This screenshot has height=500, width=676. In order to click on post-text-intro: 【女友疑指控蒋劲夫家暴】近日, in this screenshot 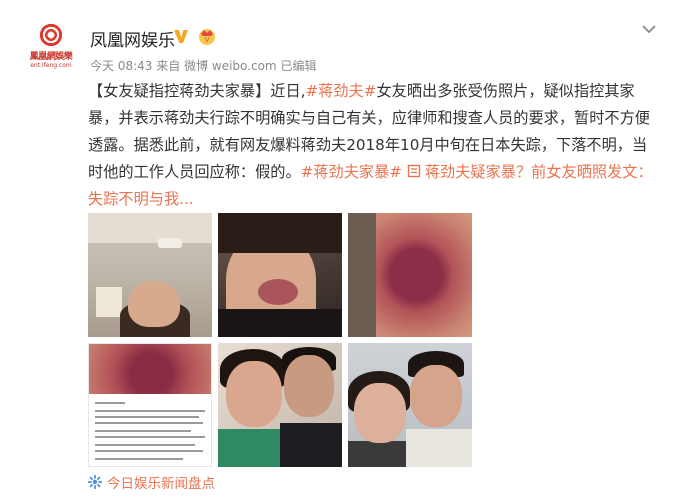, I will do `click(197, 91)`.